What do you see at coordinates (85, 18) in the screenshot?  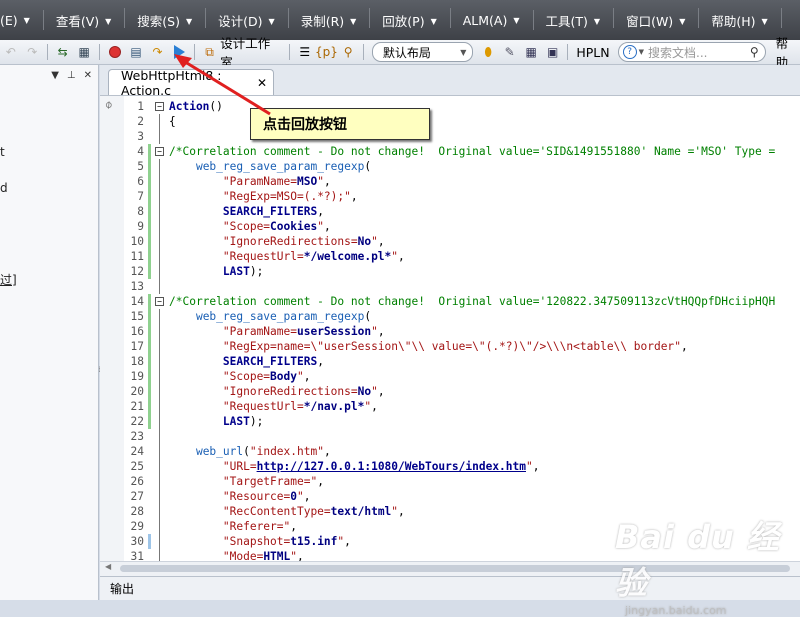 I see `menu-item: 查看(V) ▼` at bounding box center [85, 18].